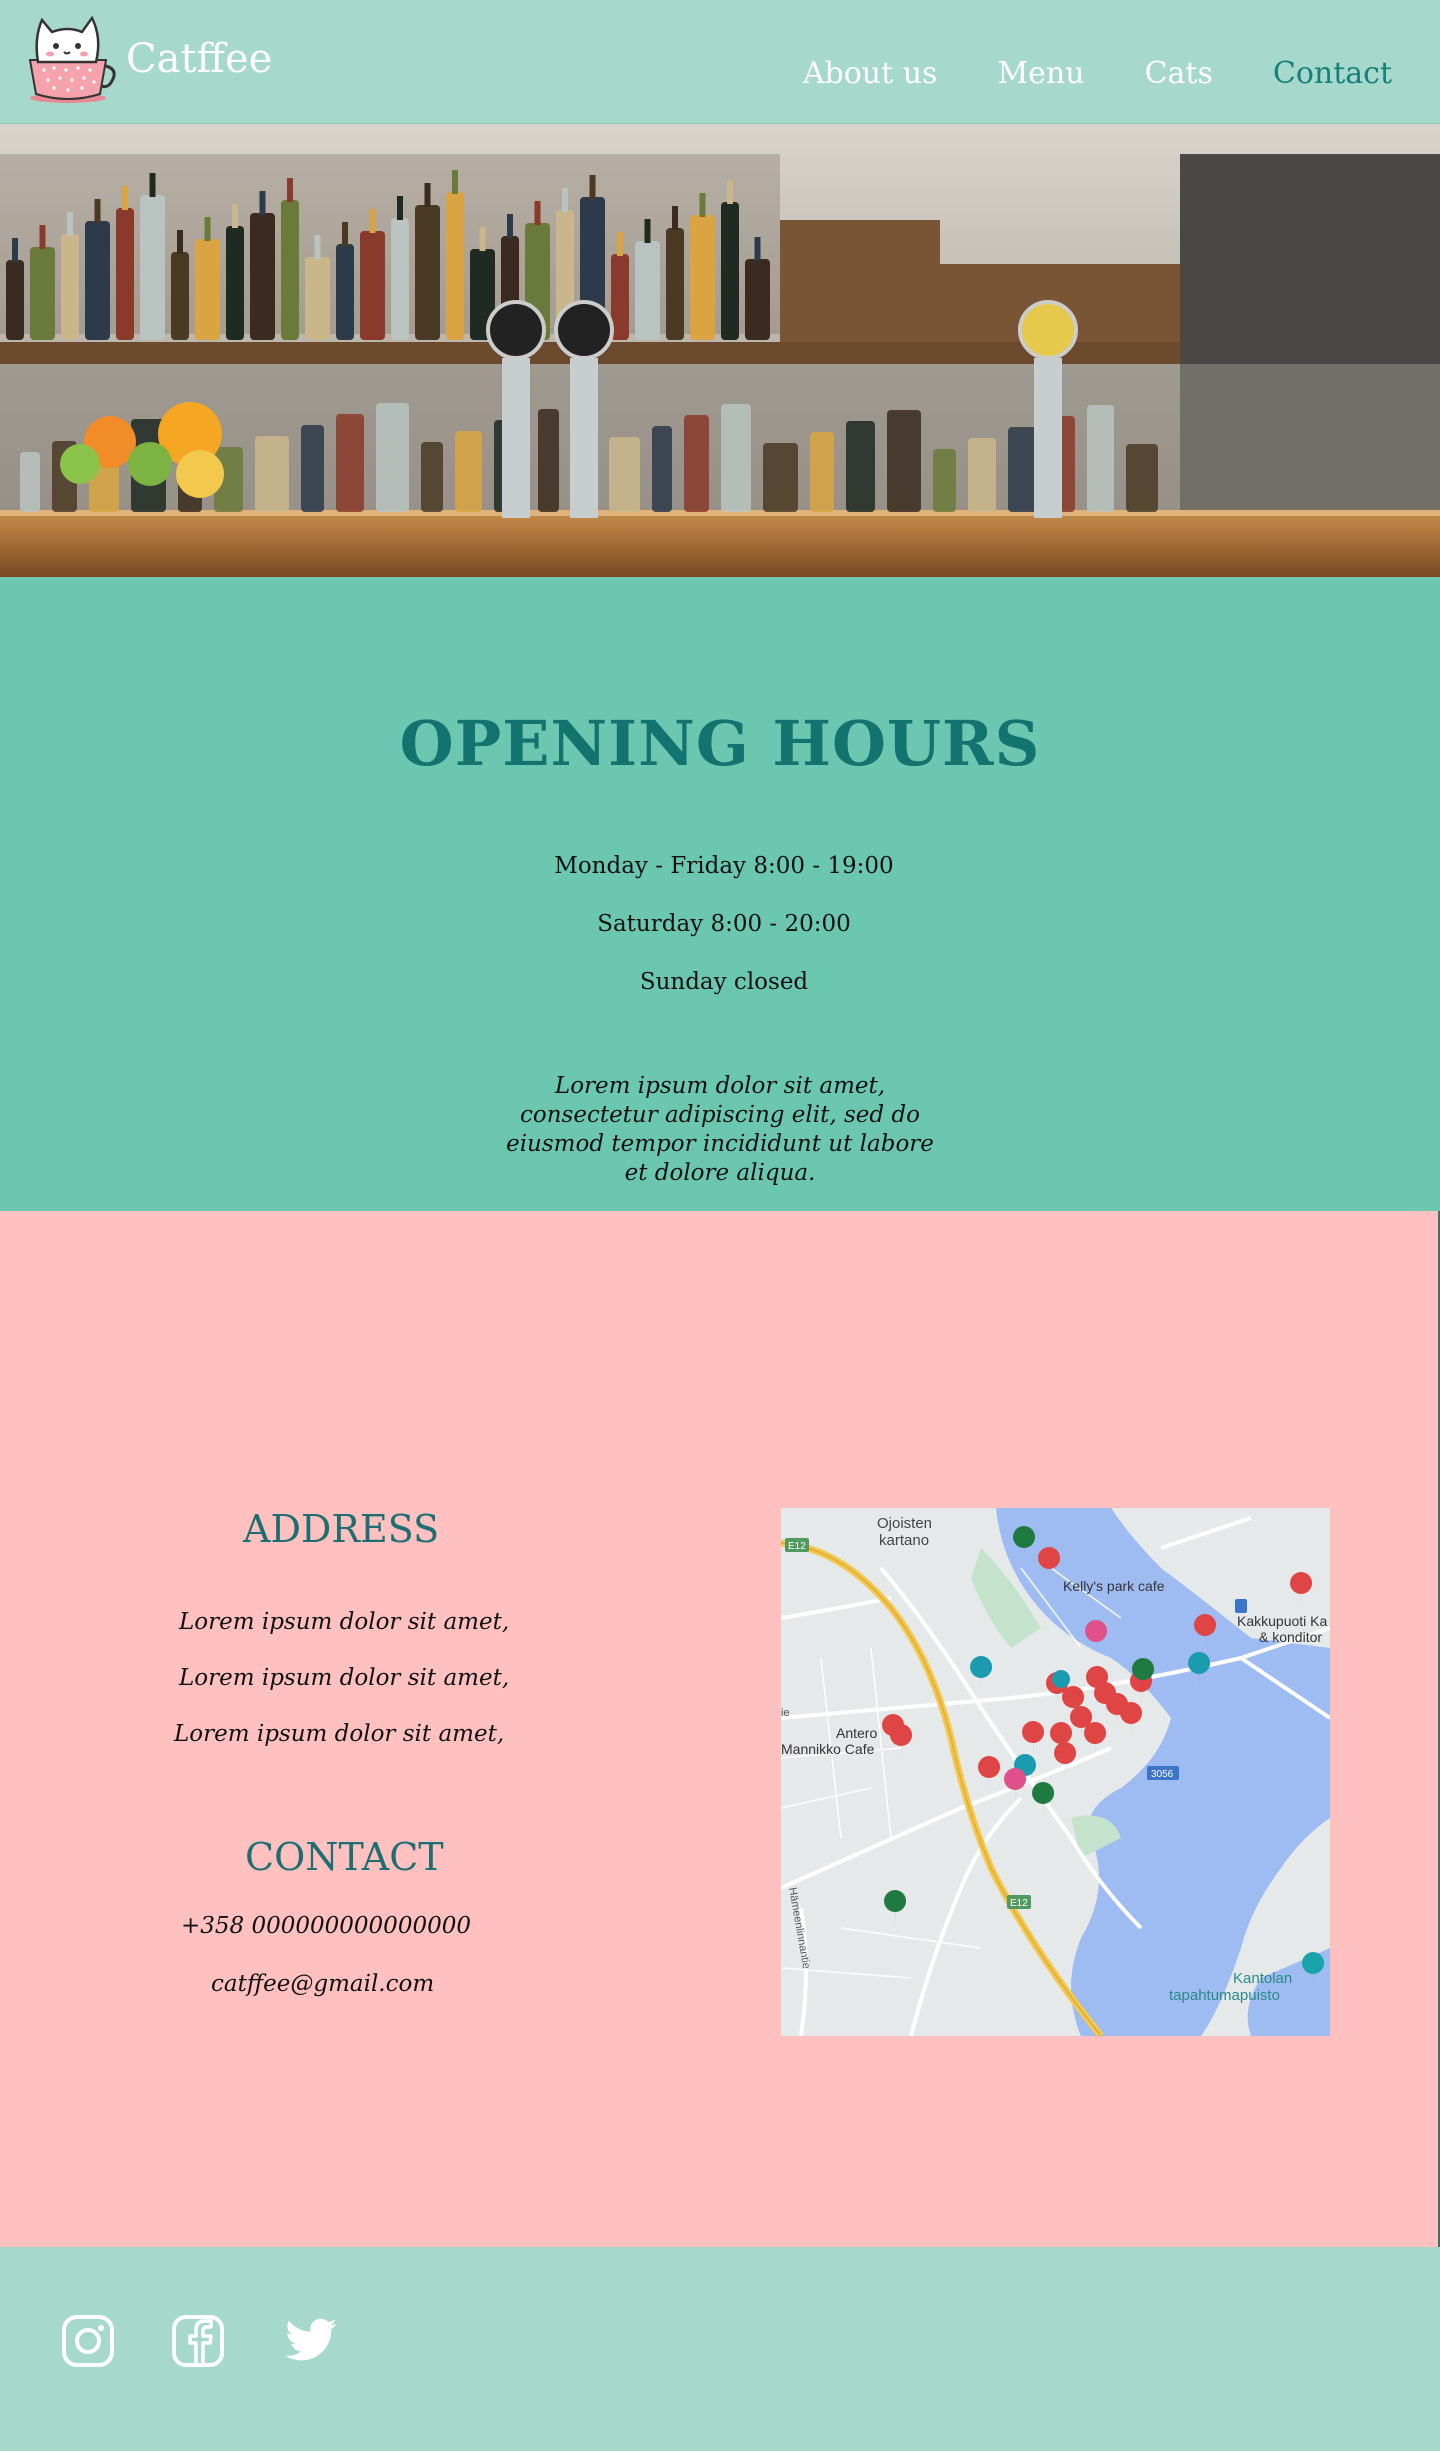 This screenshot has height=2451, width=1440. I want to click on map-label-3056: 3056, so click(1162, 1774).